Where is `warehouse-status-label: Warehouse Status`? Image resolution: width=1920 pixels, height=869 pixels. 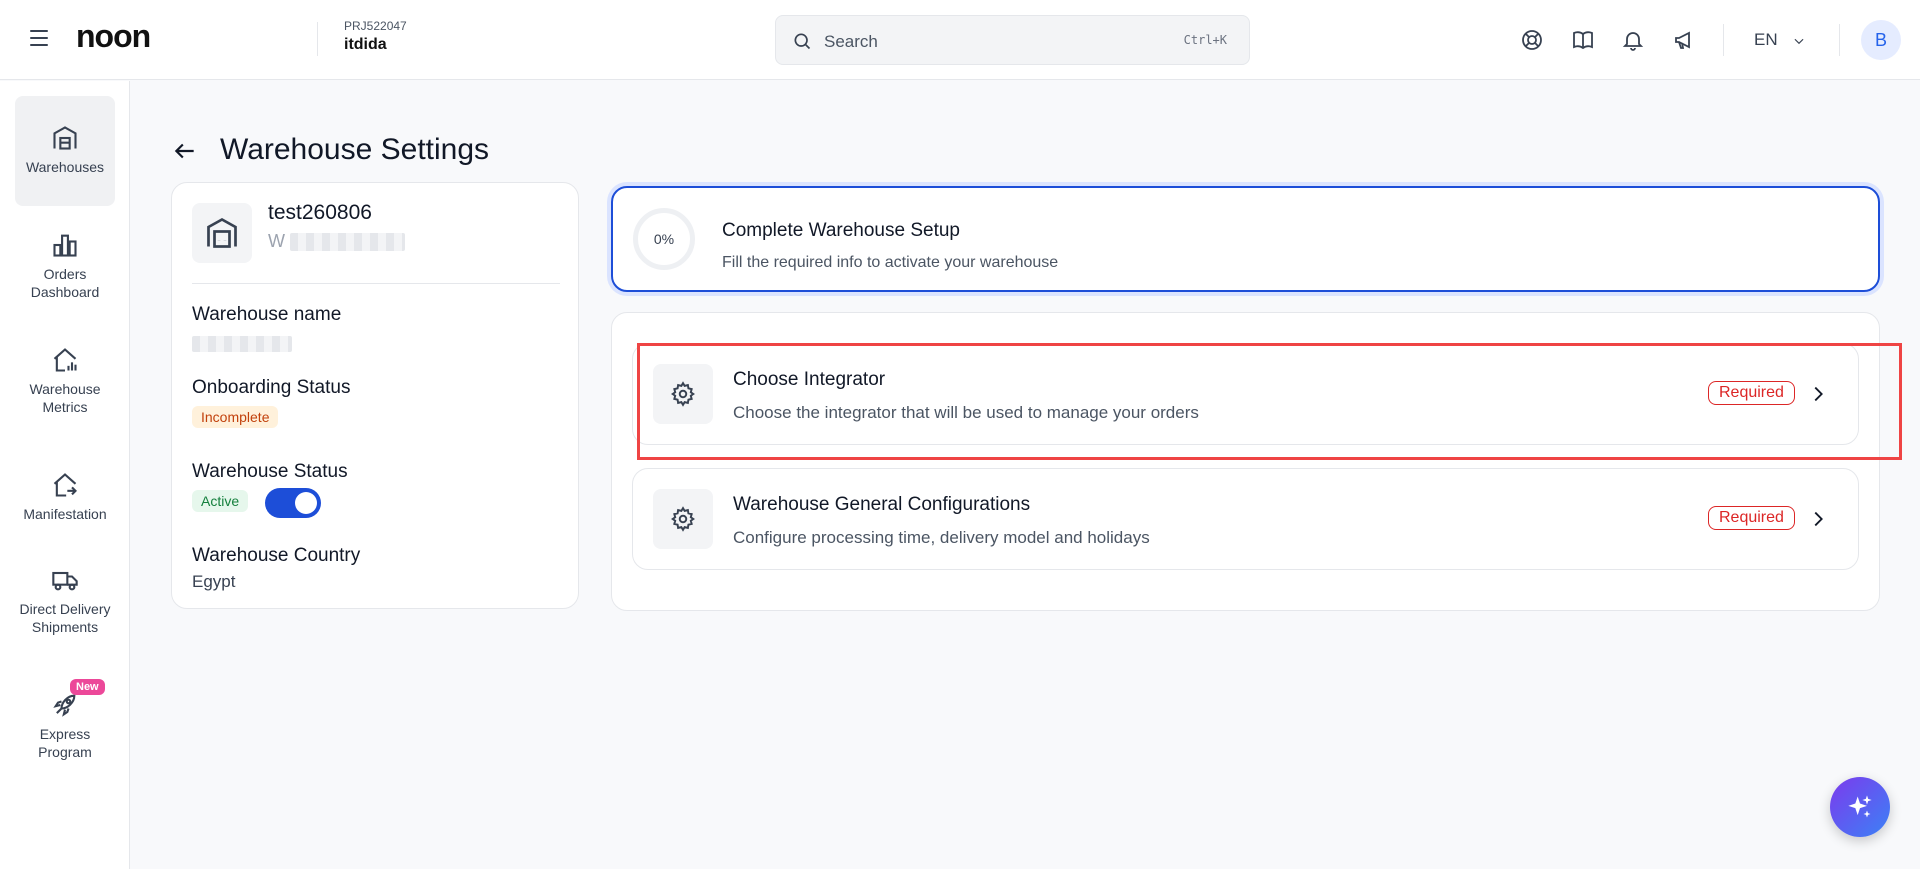 warehouse-status-label: Warehouse Status is located at coordinates (270, 471).